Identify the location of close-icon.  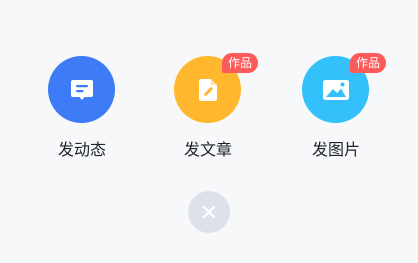
(209, 212).